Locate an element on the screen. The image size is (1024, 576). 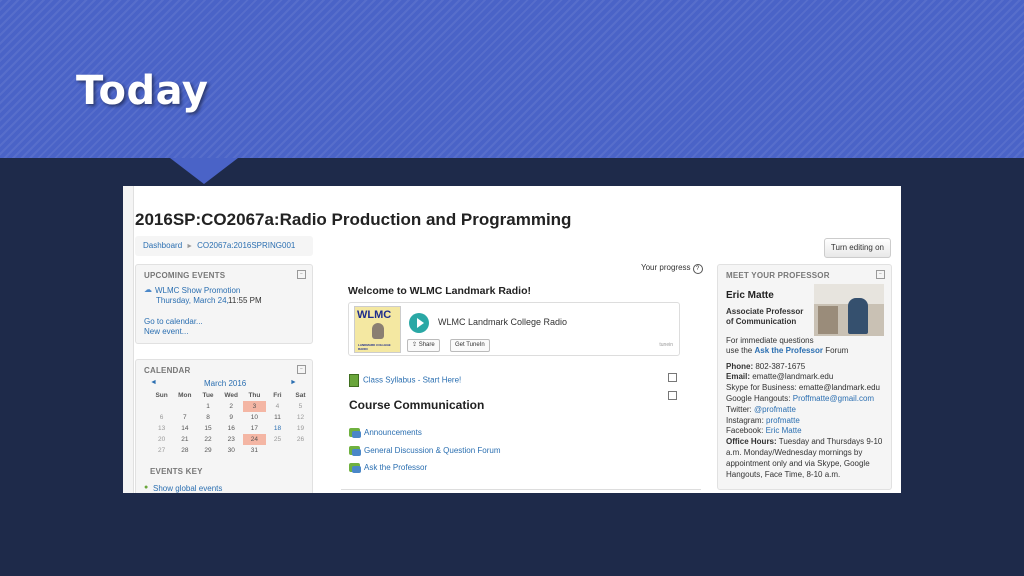
play-icon is located at coordinates (419, 323).